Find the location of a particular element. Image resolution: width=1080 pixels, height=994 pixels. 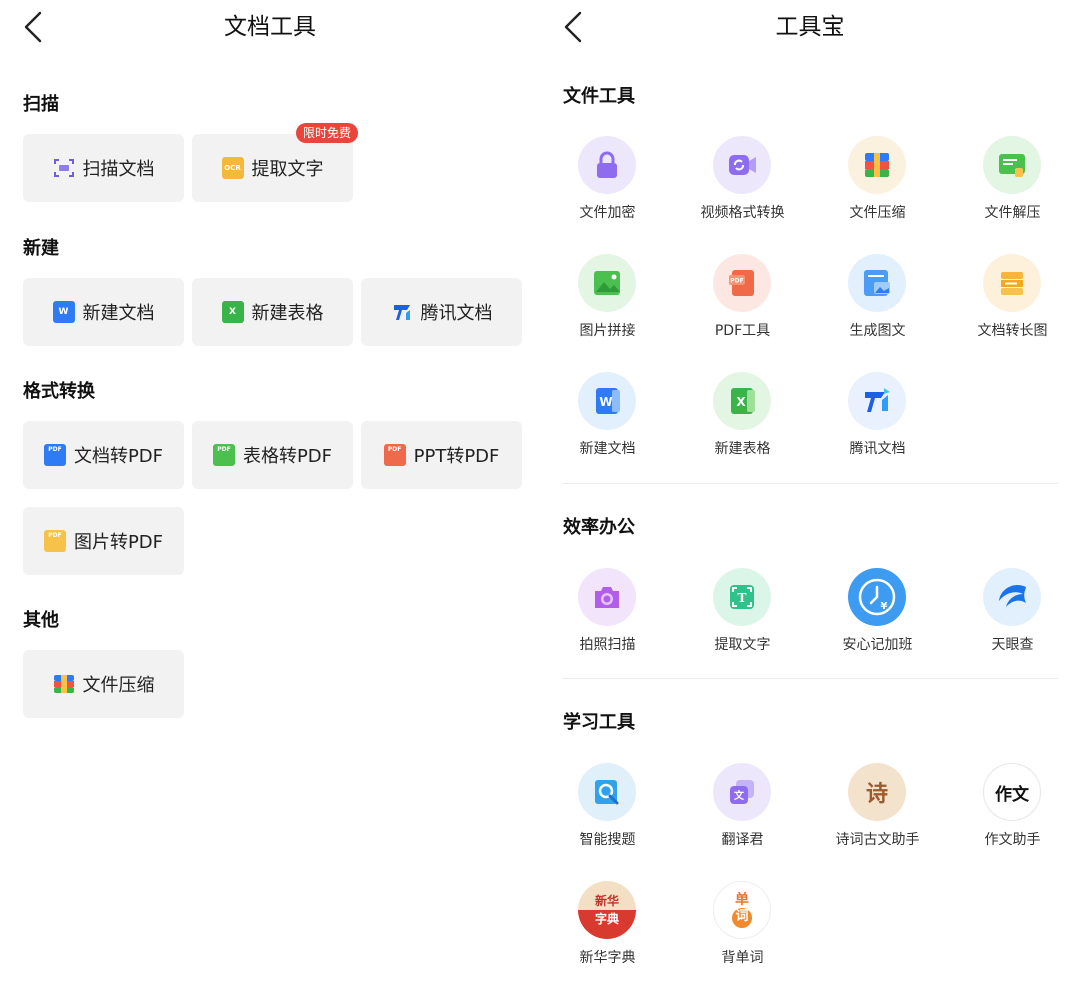

tool-new-document: W 新建文档 is located at coordinates (607, 417).